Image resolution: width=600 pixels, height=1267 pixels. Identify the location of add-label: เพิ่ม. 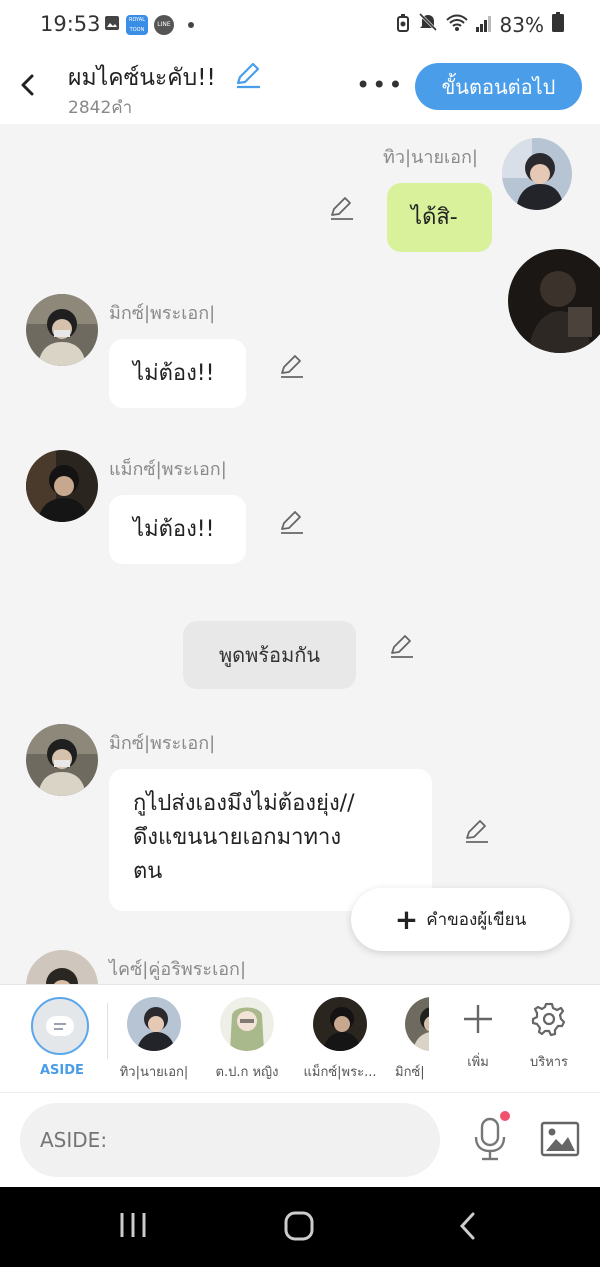
(478, 1062).